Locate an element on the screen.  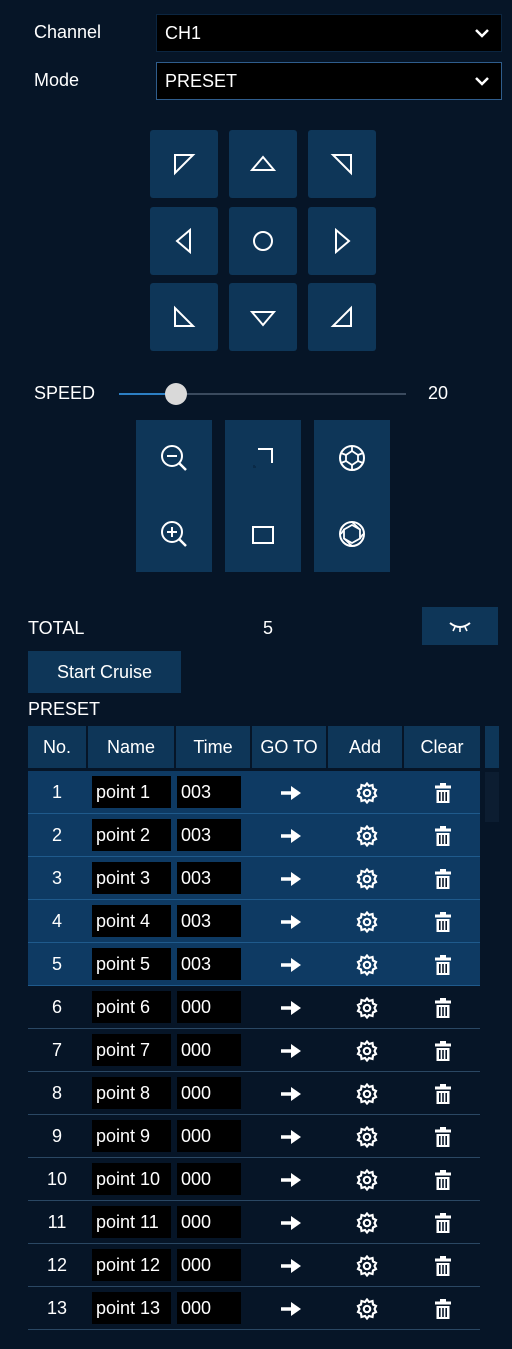
preset-name-field: point 11 is located at coordinates (131, 1222).